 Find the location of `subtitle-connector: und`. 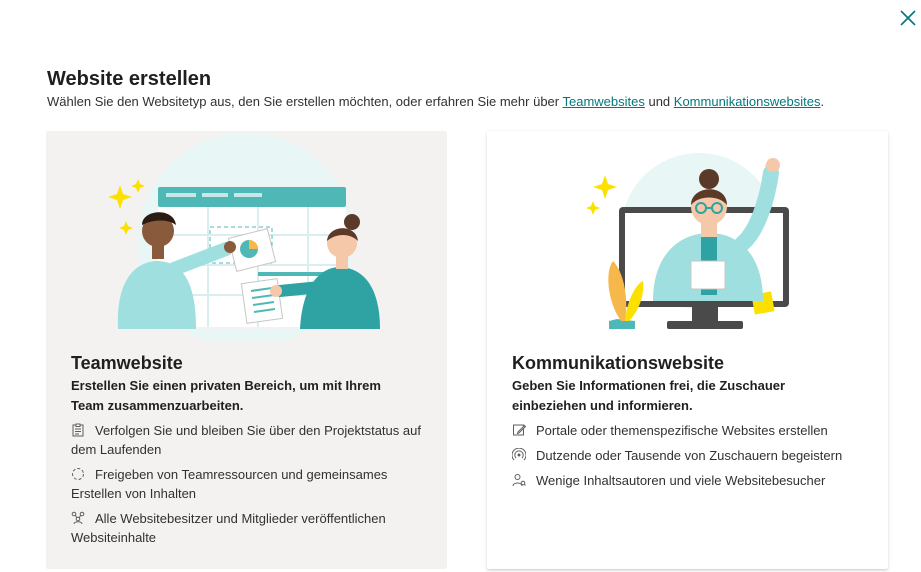

subtitle-connector: und is located at coordinates (659, 101).